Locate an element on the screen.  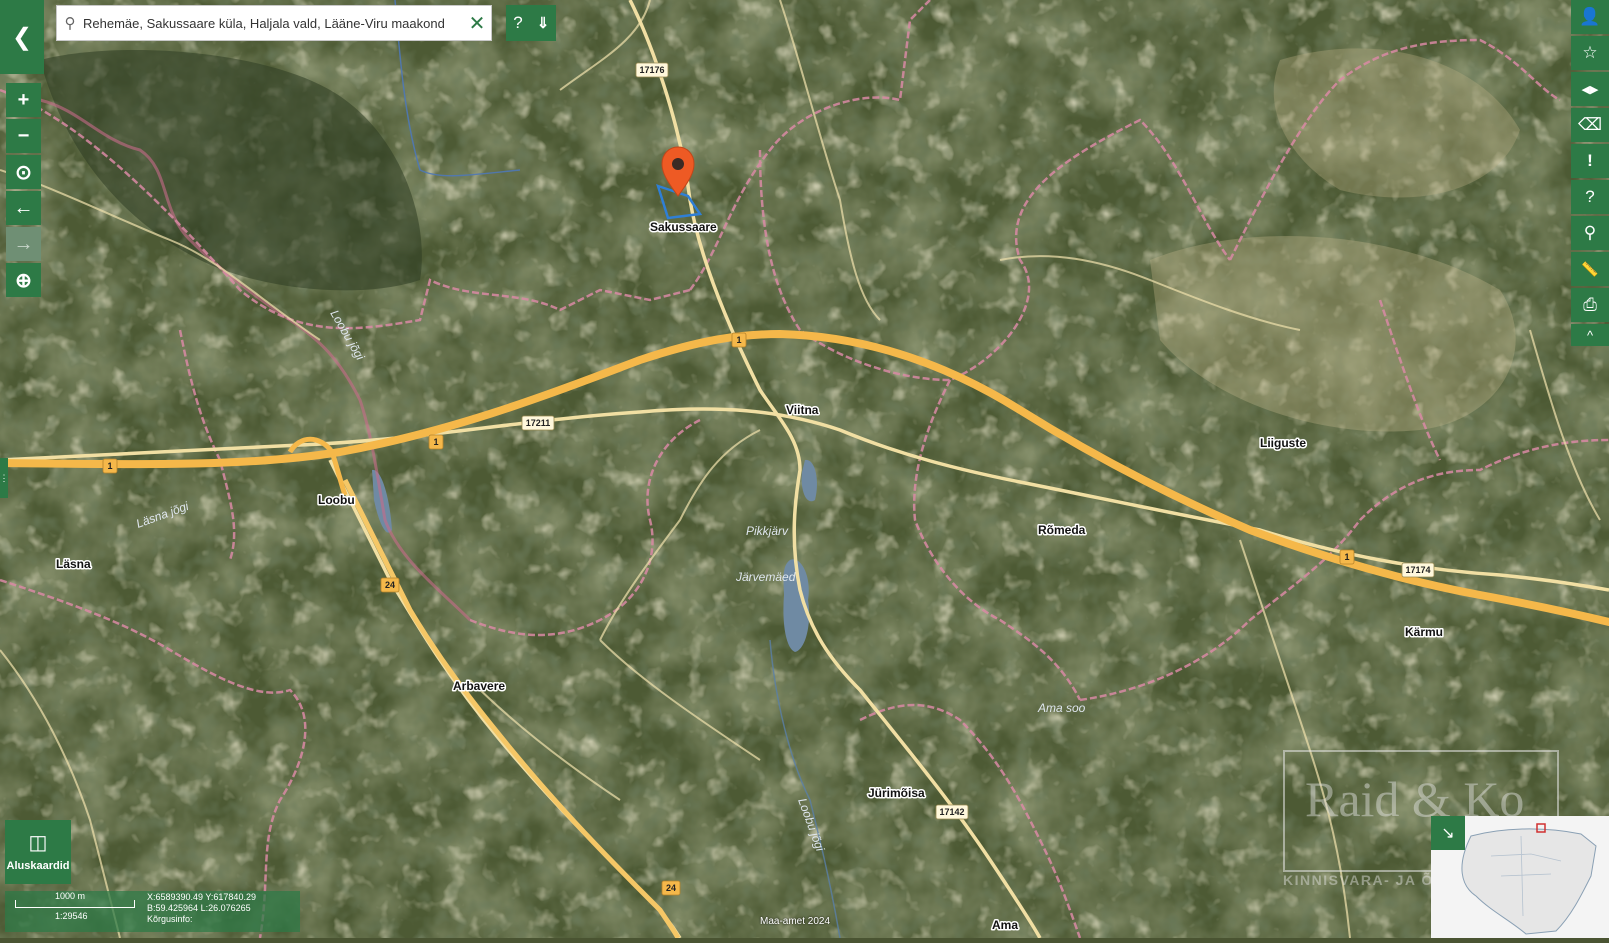
chevron-up-icon: ^ is located at coordinates (1590, 335).